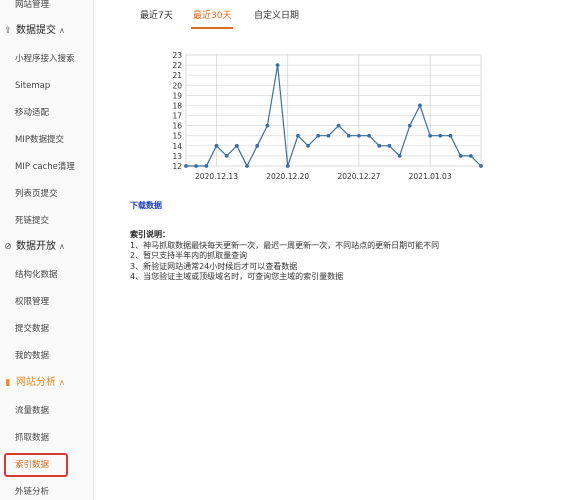  What do you see at coordinates (177, 75) in the screenshot?
I see `y-tick-label: 21` at bounding box center [177, 75].